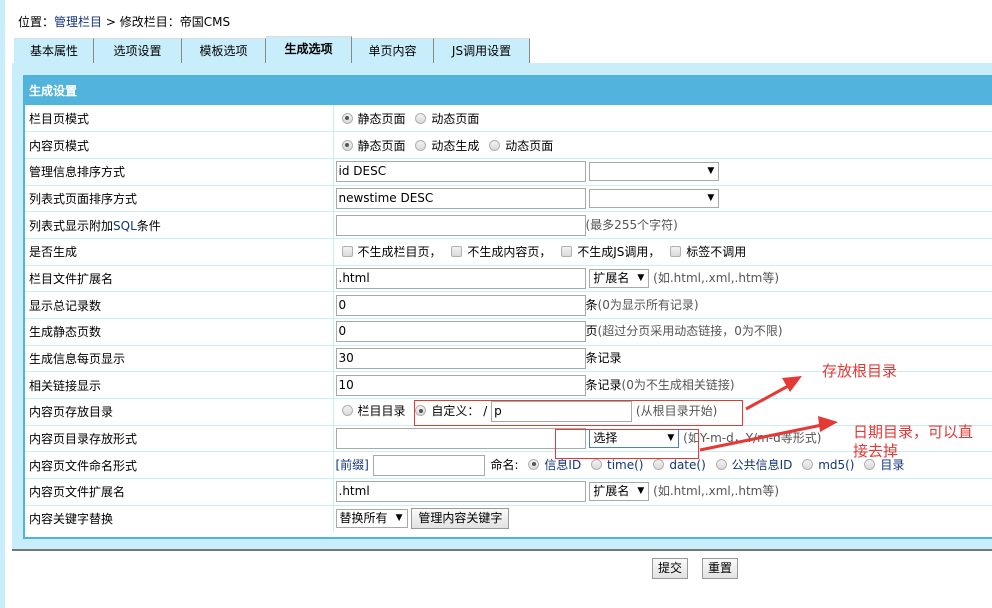 This screenshot has height=608, width=992. I want to click on hint-text: (0为不生成相关链接), so click(678, 384).